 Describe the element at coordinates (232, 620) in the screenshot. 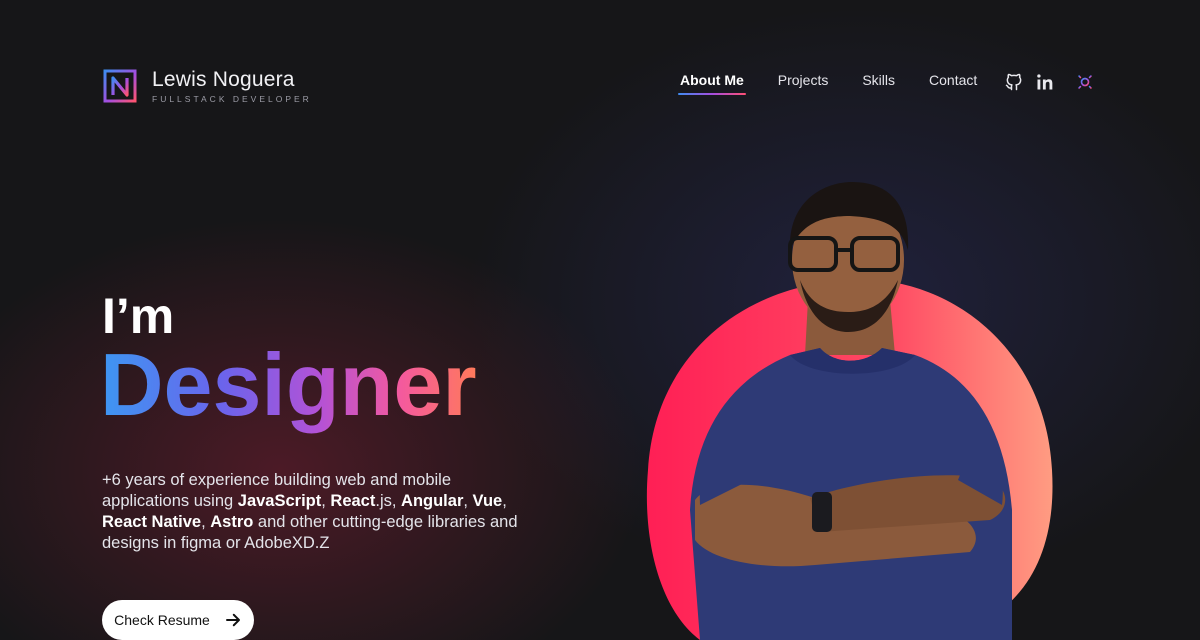

I see `arrow-right-icon` at that location.